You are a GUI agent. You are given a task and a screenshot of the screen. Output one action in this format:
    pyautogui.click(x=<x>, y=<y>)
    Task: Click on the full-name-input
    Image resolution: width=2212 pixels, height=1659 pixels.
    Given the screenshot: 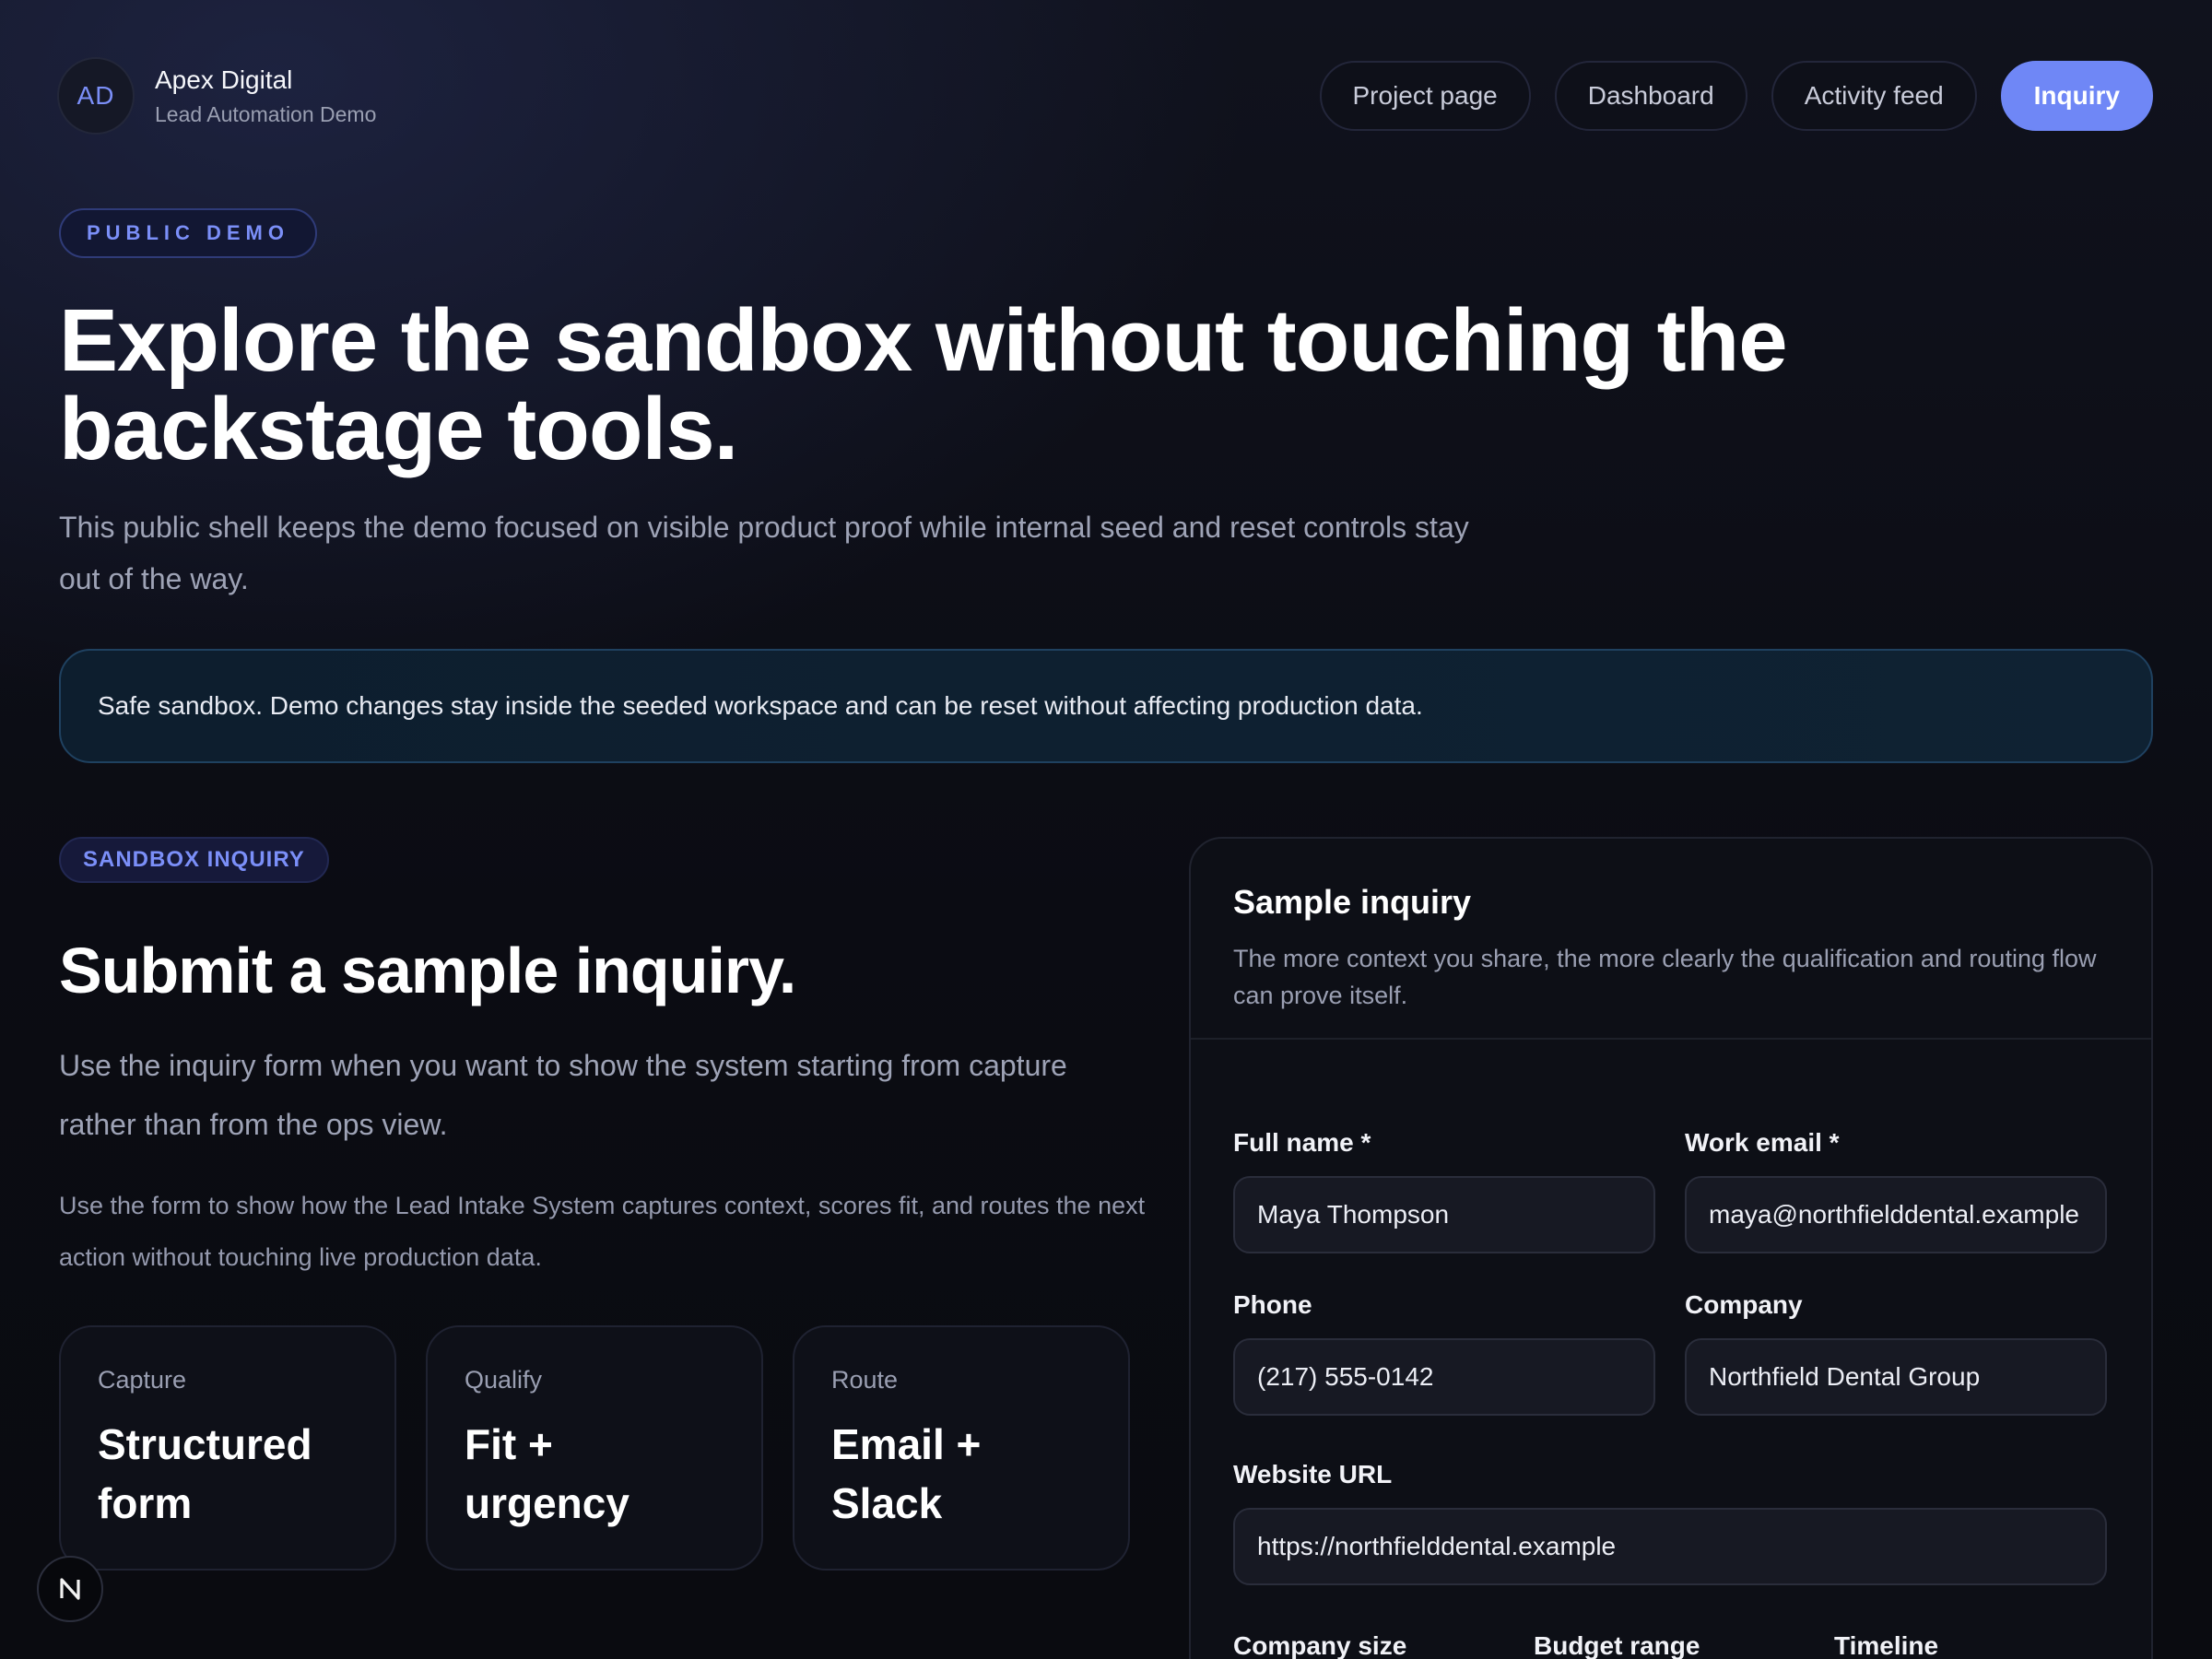 What is the action you would take?
    pyautogui.click(x=1444, y=1214)
    